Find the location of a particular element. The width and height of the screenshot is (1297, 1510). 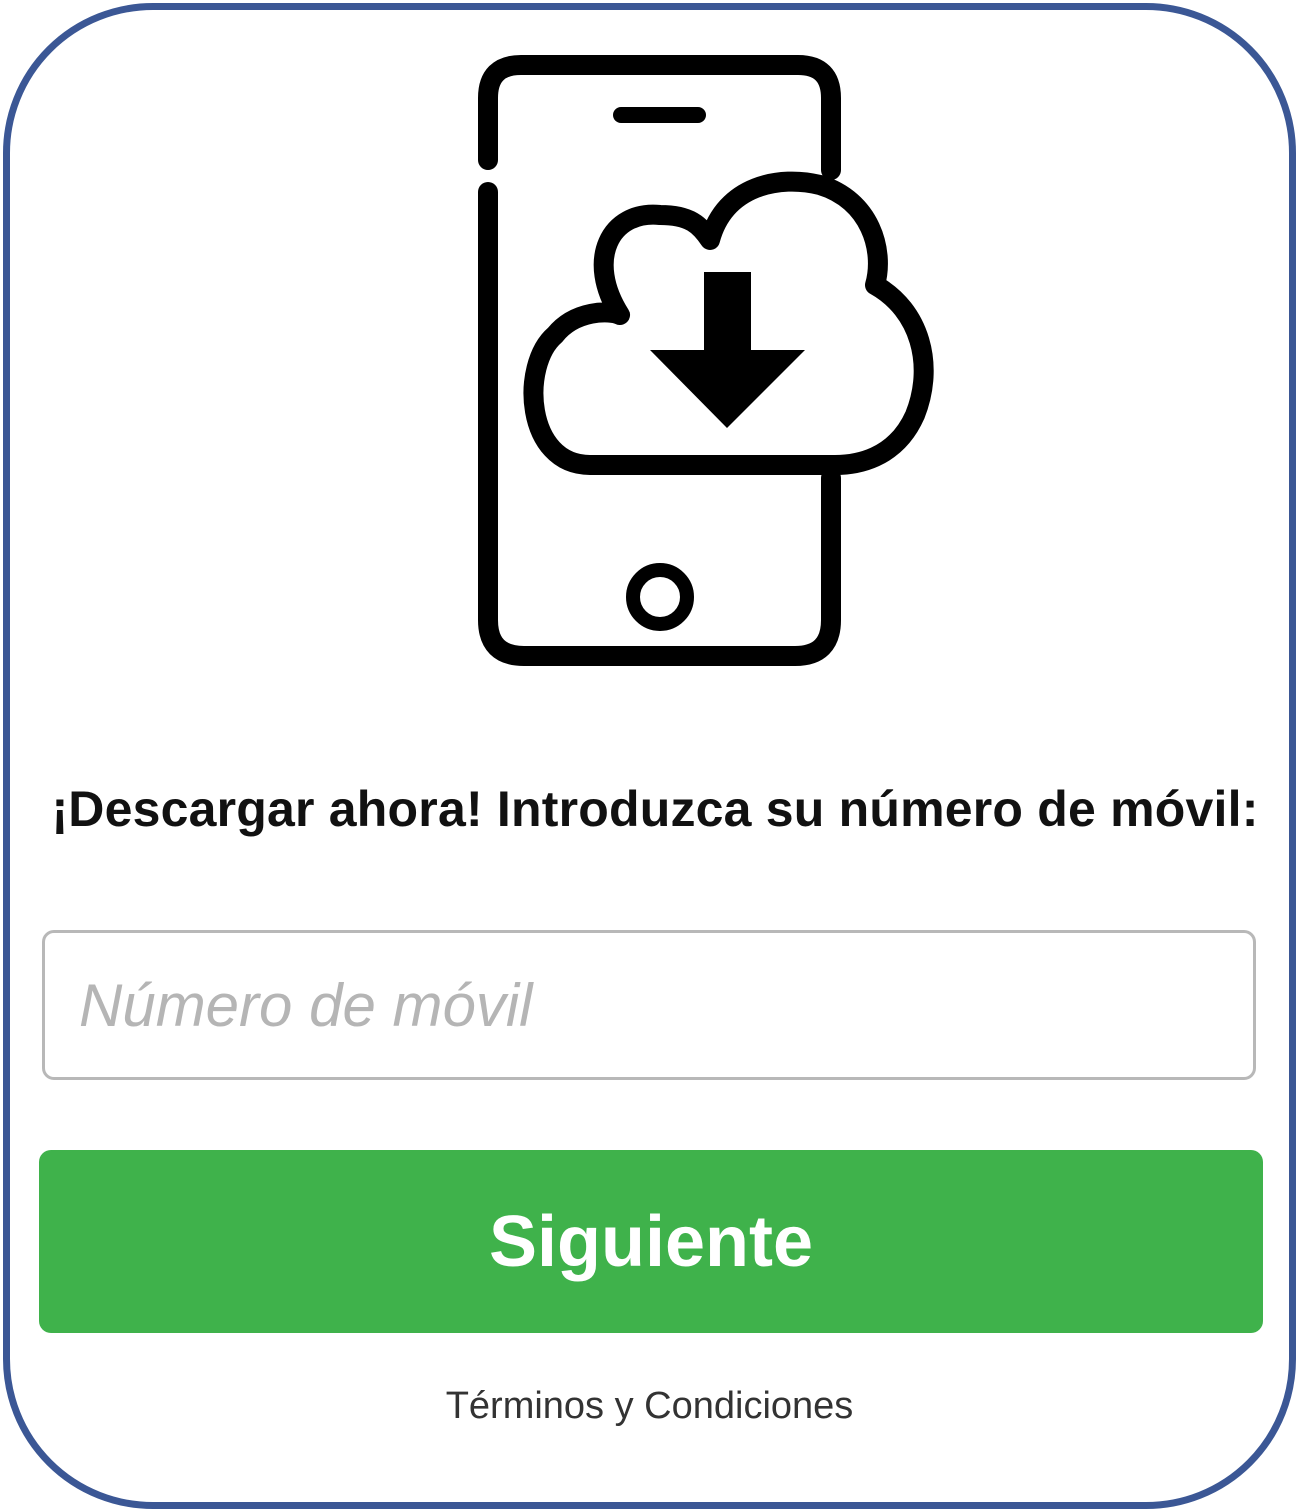

next-button: Siguiente is located at coordinates (651, 1241).